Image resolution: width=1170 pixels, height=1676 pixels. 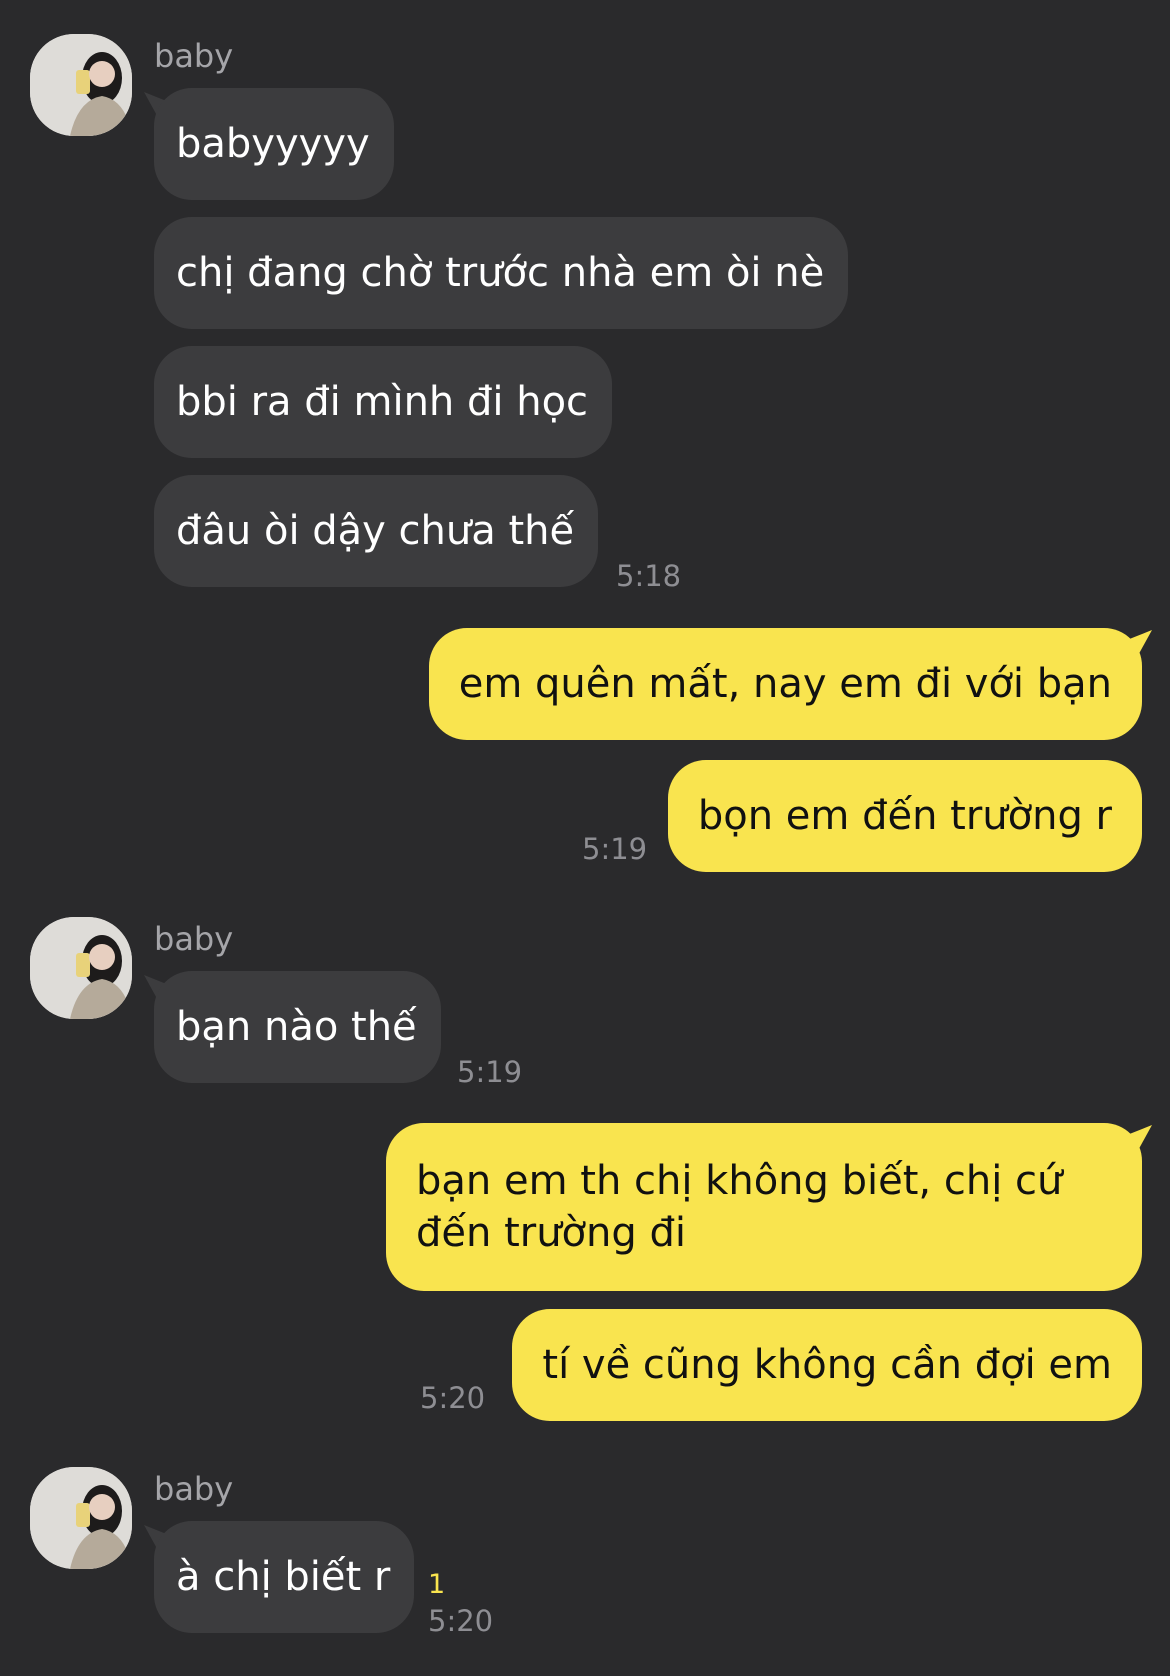 I want to click on outgoing-message: em quên mất, nay em đi với bạn, so click(x=785, y=684).